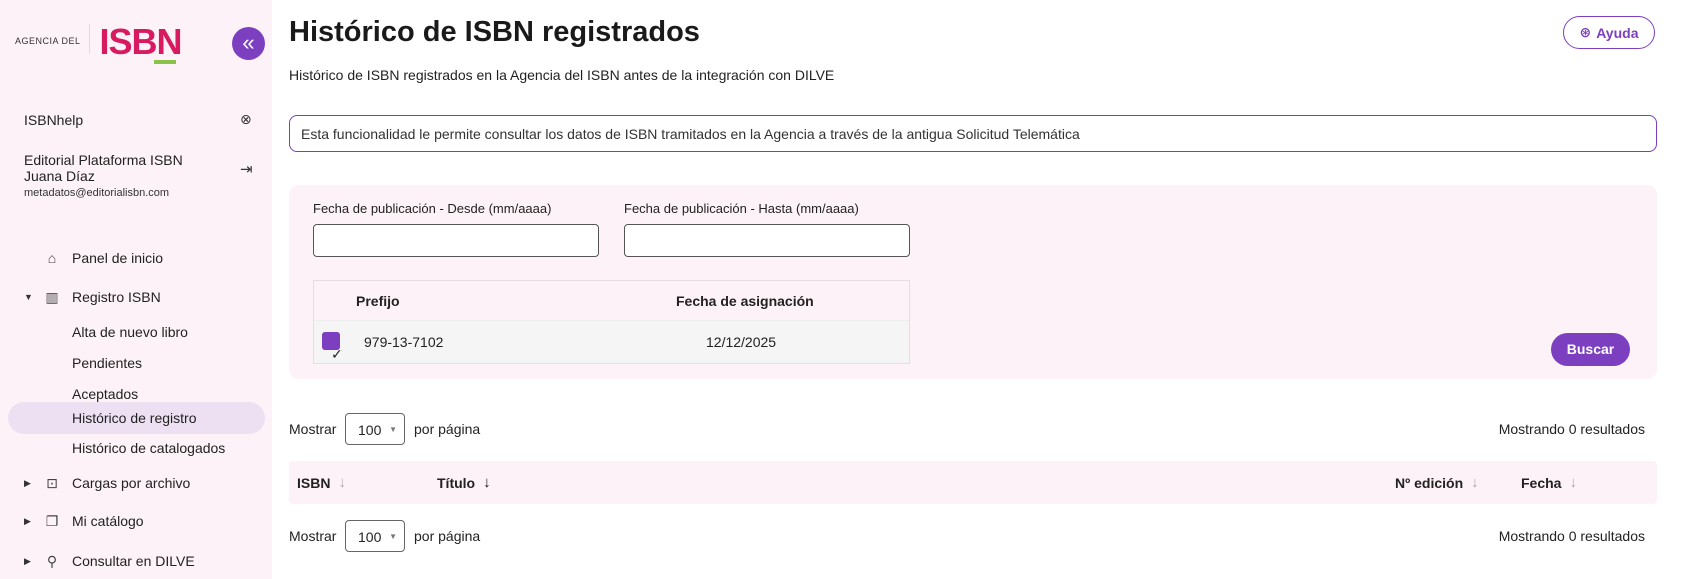  What do you see at coordinates (89, 39) in the screenshot?
I see `logo-divider` at bounding box center [89, 39].